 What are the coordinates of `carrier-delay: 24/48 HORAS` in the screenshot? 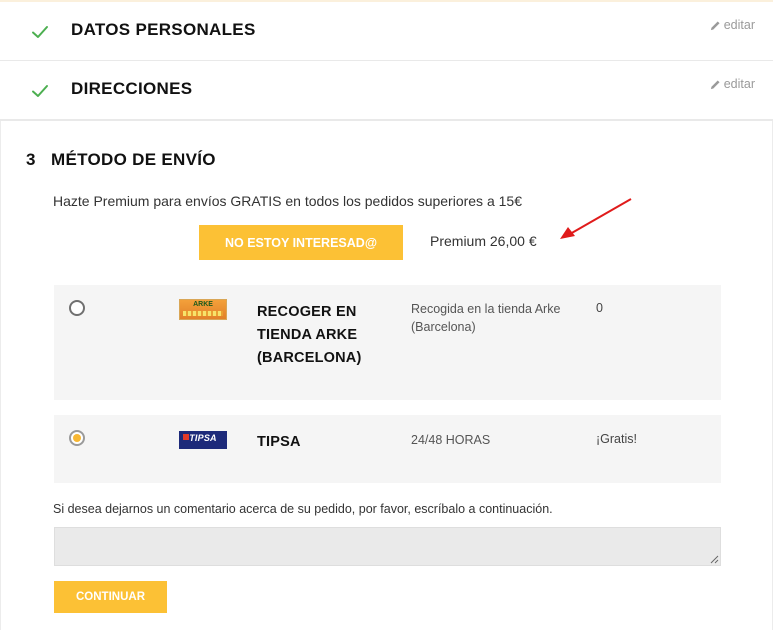 It's located at (451, 440).